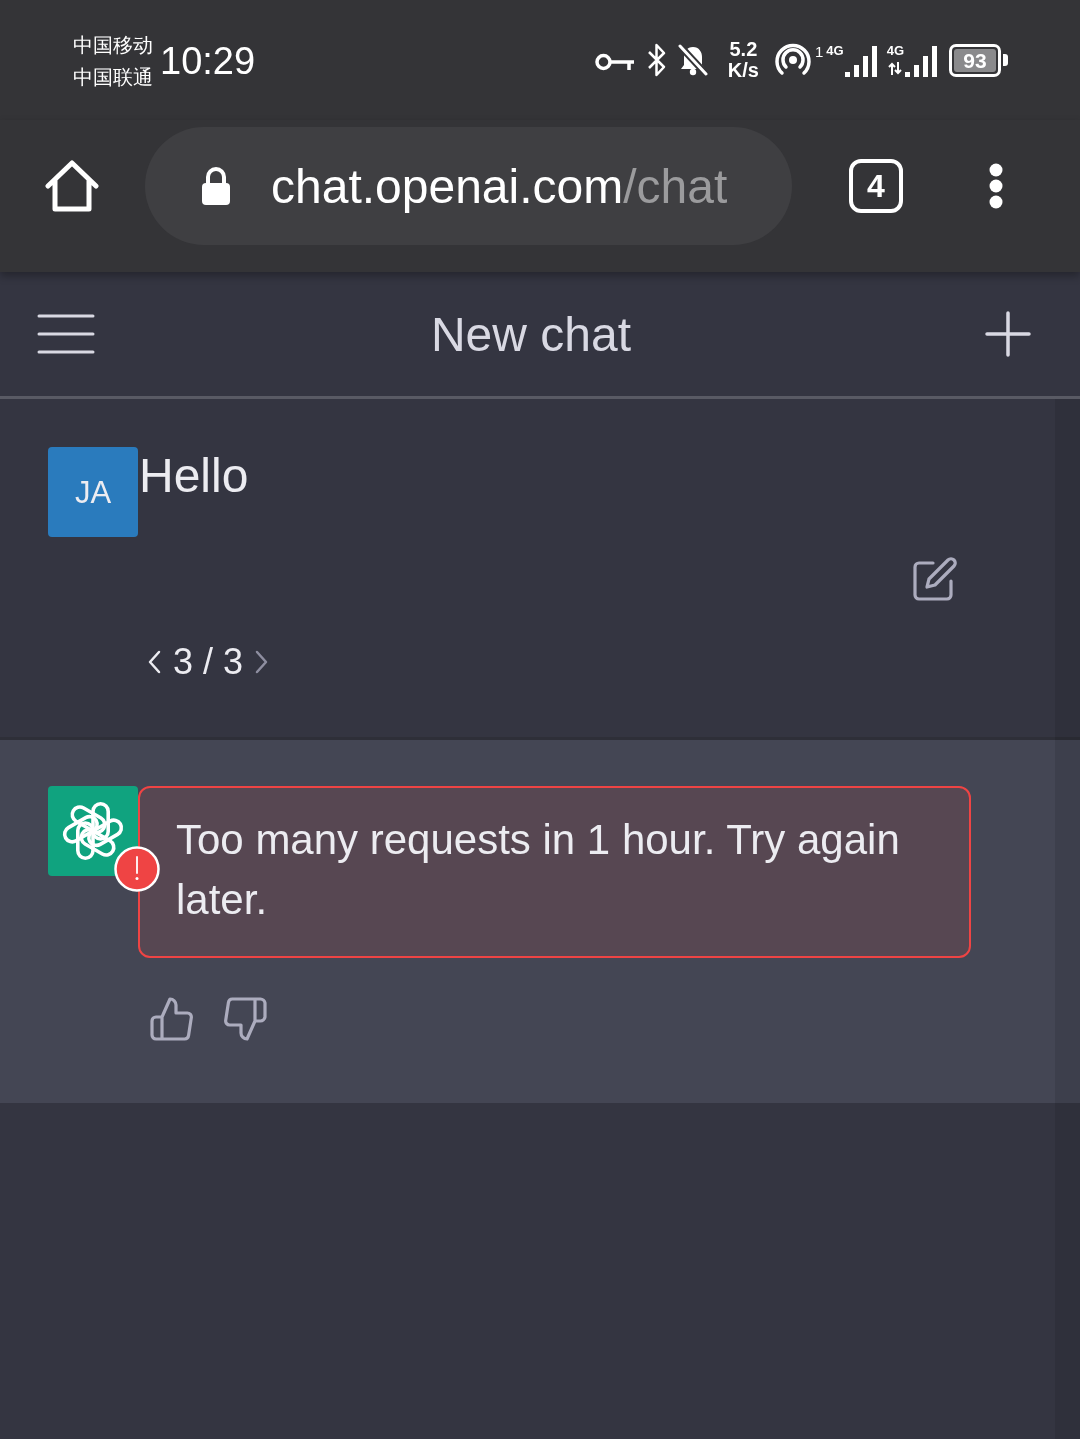 This screenshot has height=1439, width=1080. What do you see at coordinates (656, 60) in the screenshot?
I see `bluetooth-icon` at bounding box center [656, 60].